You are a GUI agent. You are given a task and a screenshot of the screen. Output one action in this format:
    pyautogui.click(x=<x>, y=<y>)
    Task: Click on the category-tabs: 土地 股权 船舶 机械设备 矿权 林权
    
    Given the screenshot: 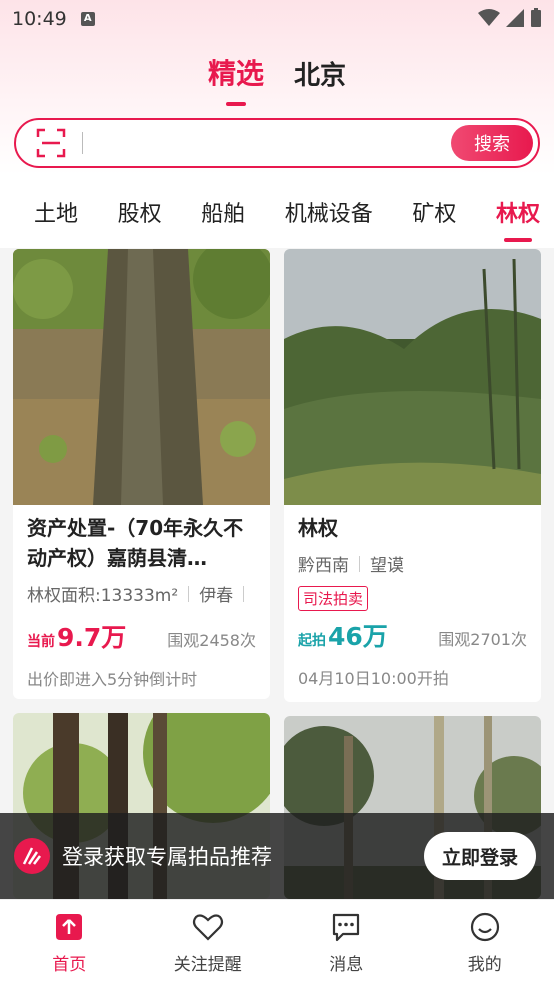 What is the action you would take?
    pyautogui.click(x=277, y=211)
    